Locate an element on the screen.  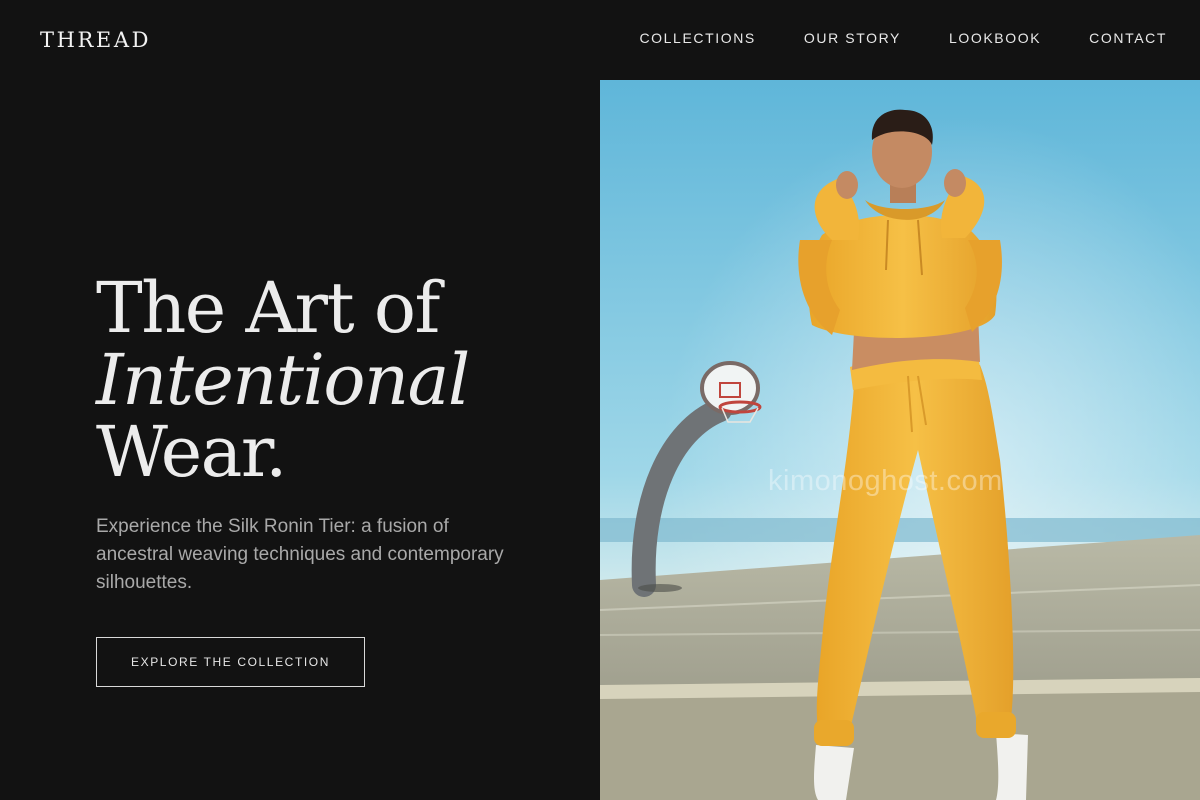
nav-link-our-story: OUR STORY is located at coordinates (852, 38).